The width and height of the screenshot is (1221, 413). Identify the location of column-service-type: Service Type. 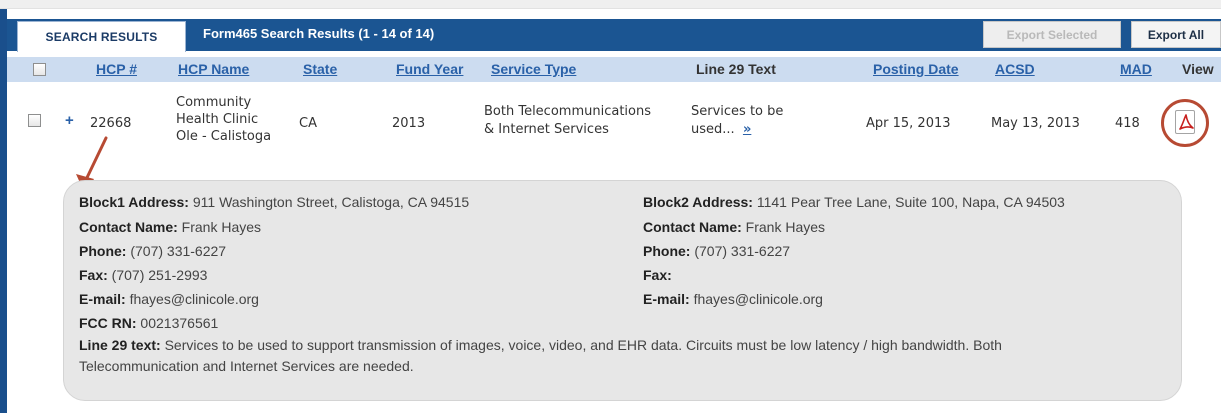
(533, 69).